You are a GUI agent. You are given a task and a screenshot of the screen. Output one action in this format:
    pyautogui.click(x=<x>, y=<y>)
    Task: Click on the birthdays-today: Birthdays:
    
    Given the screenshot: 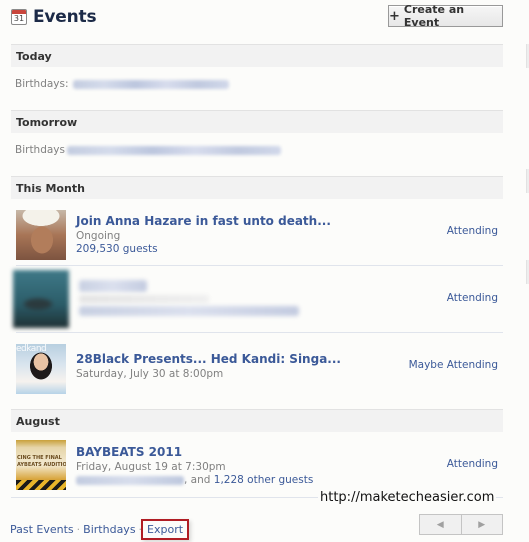 What is the action you would take?
    pyautogui.click(x=122, y=84)
    